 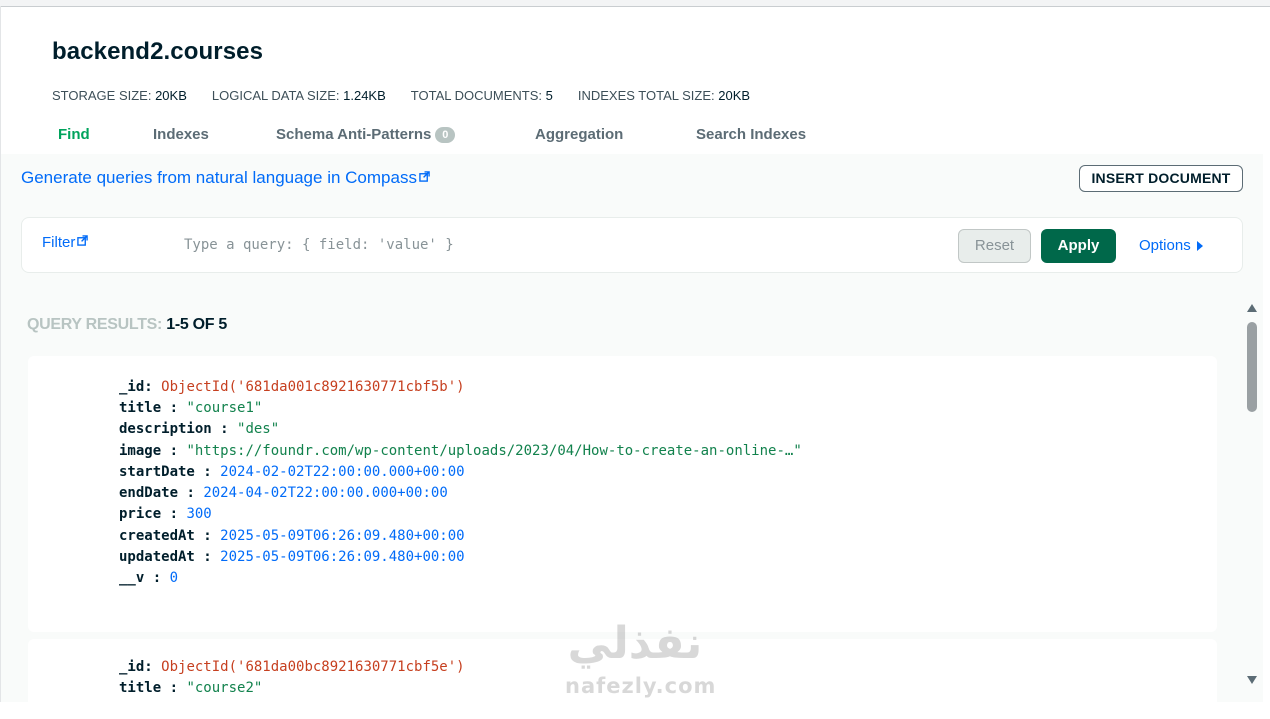 I want to click on document-field: description : "des", so click(x=199, y=429).